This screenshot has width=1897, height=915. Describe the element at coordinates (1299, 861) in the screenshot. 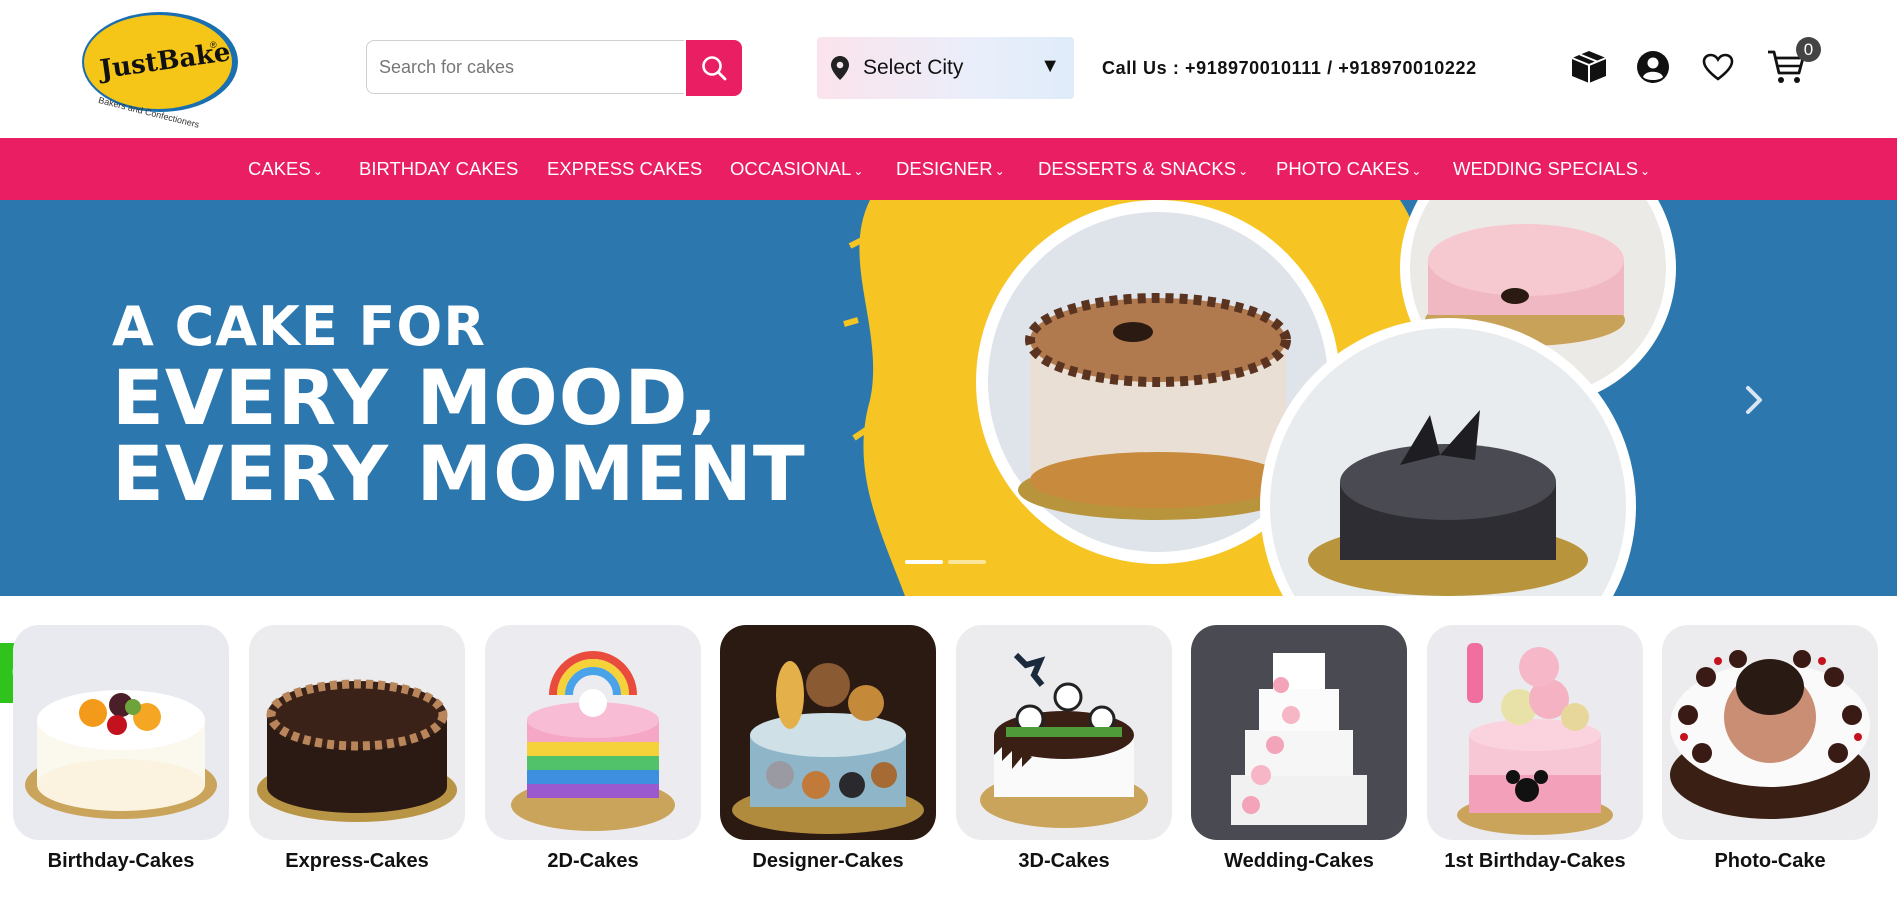

I see `category-label: Wedding-Cakes` at that location.